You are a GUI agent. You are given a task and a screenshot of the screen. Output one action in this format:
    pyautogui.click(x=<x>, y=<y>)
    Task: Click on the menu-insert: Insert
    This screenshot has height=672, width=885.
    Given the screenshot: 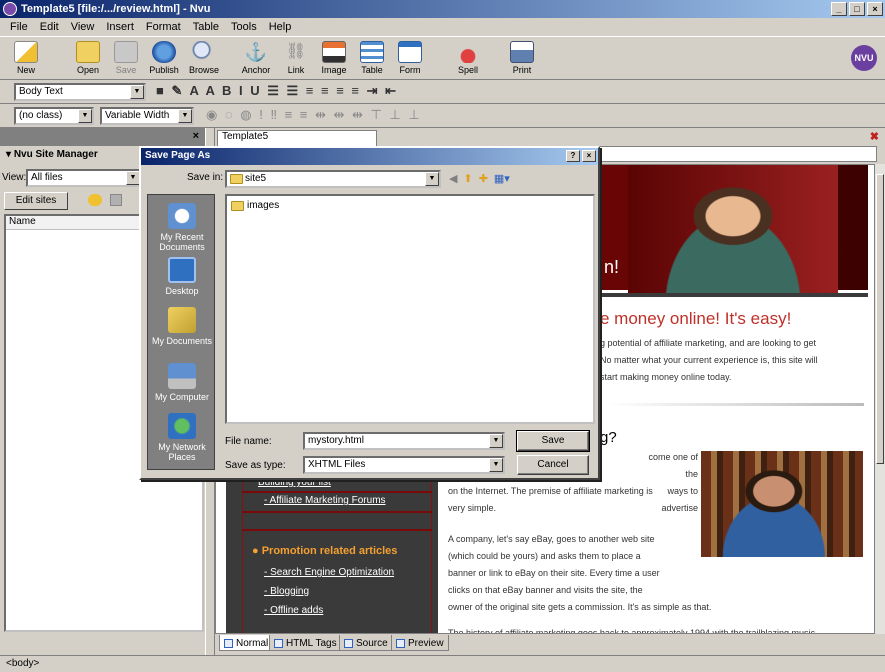 What is the action you would take?
    pyautogui.click(x=120, y=27)
    